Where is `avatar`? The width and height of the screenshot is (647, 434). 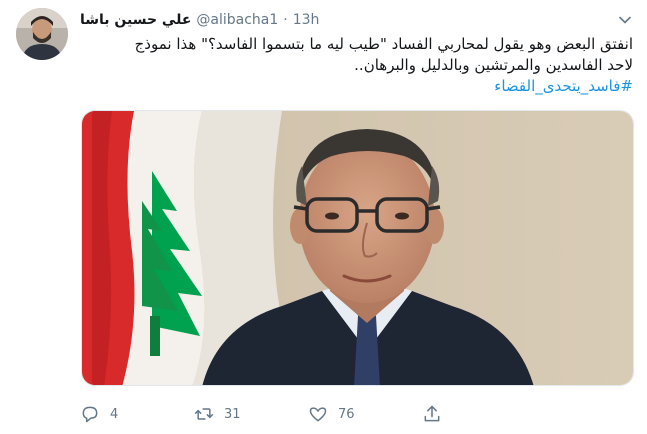 avatar is located at coordinates (42, 34).